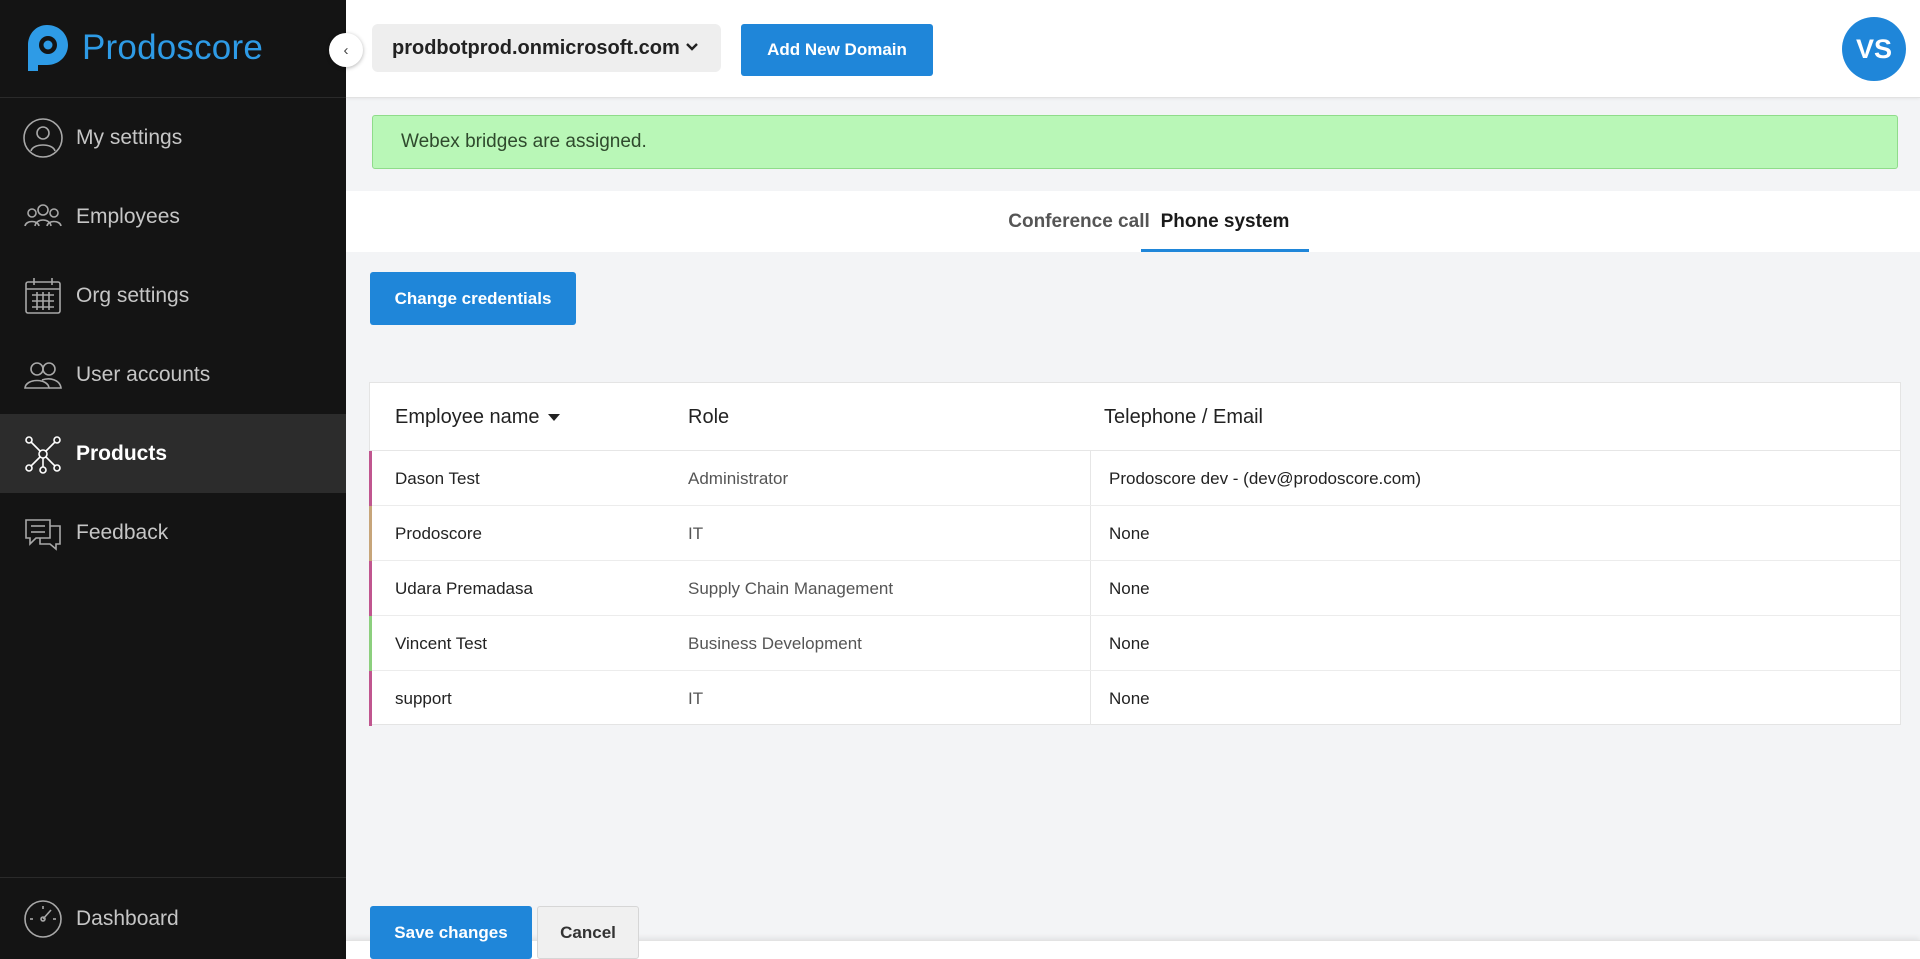 This screenshot has width=1920, height=959. Describe the element at coordinates (588, 932) in the screenshot. I see `cancel-button: Cancel` at that location.